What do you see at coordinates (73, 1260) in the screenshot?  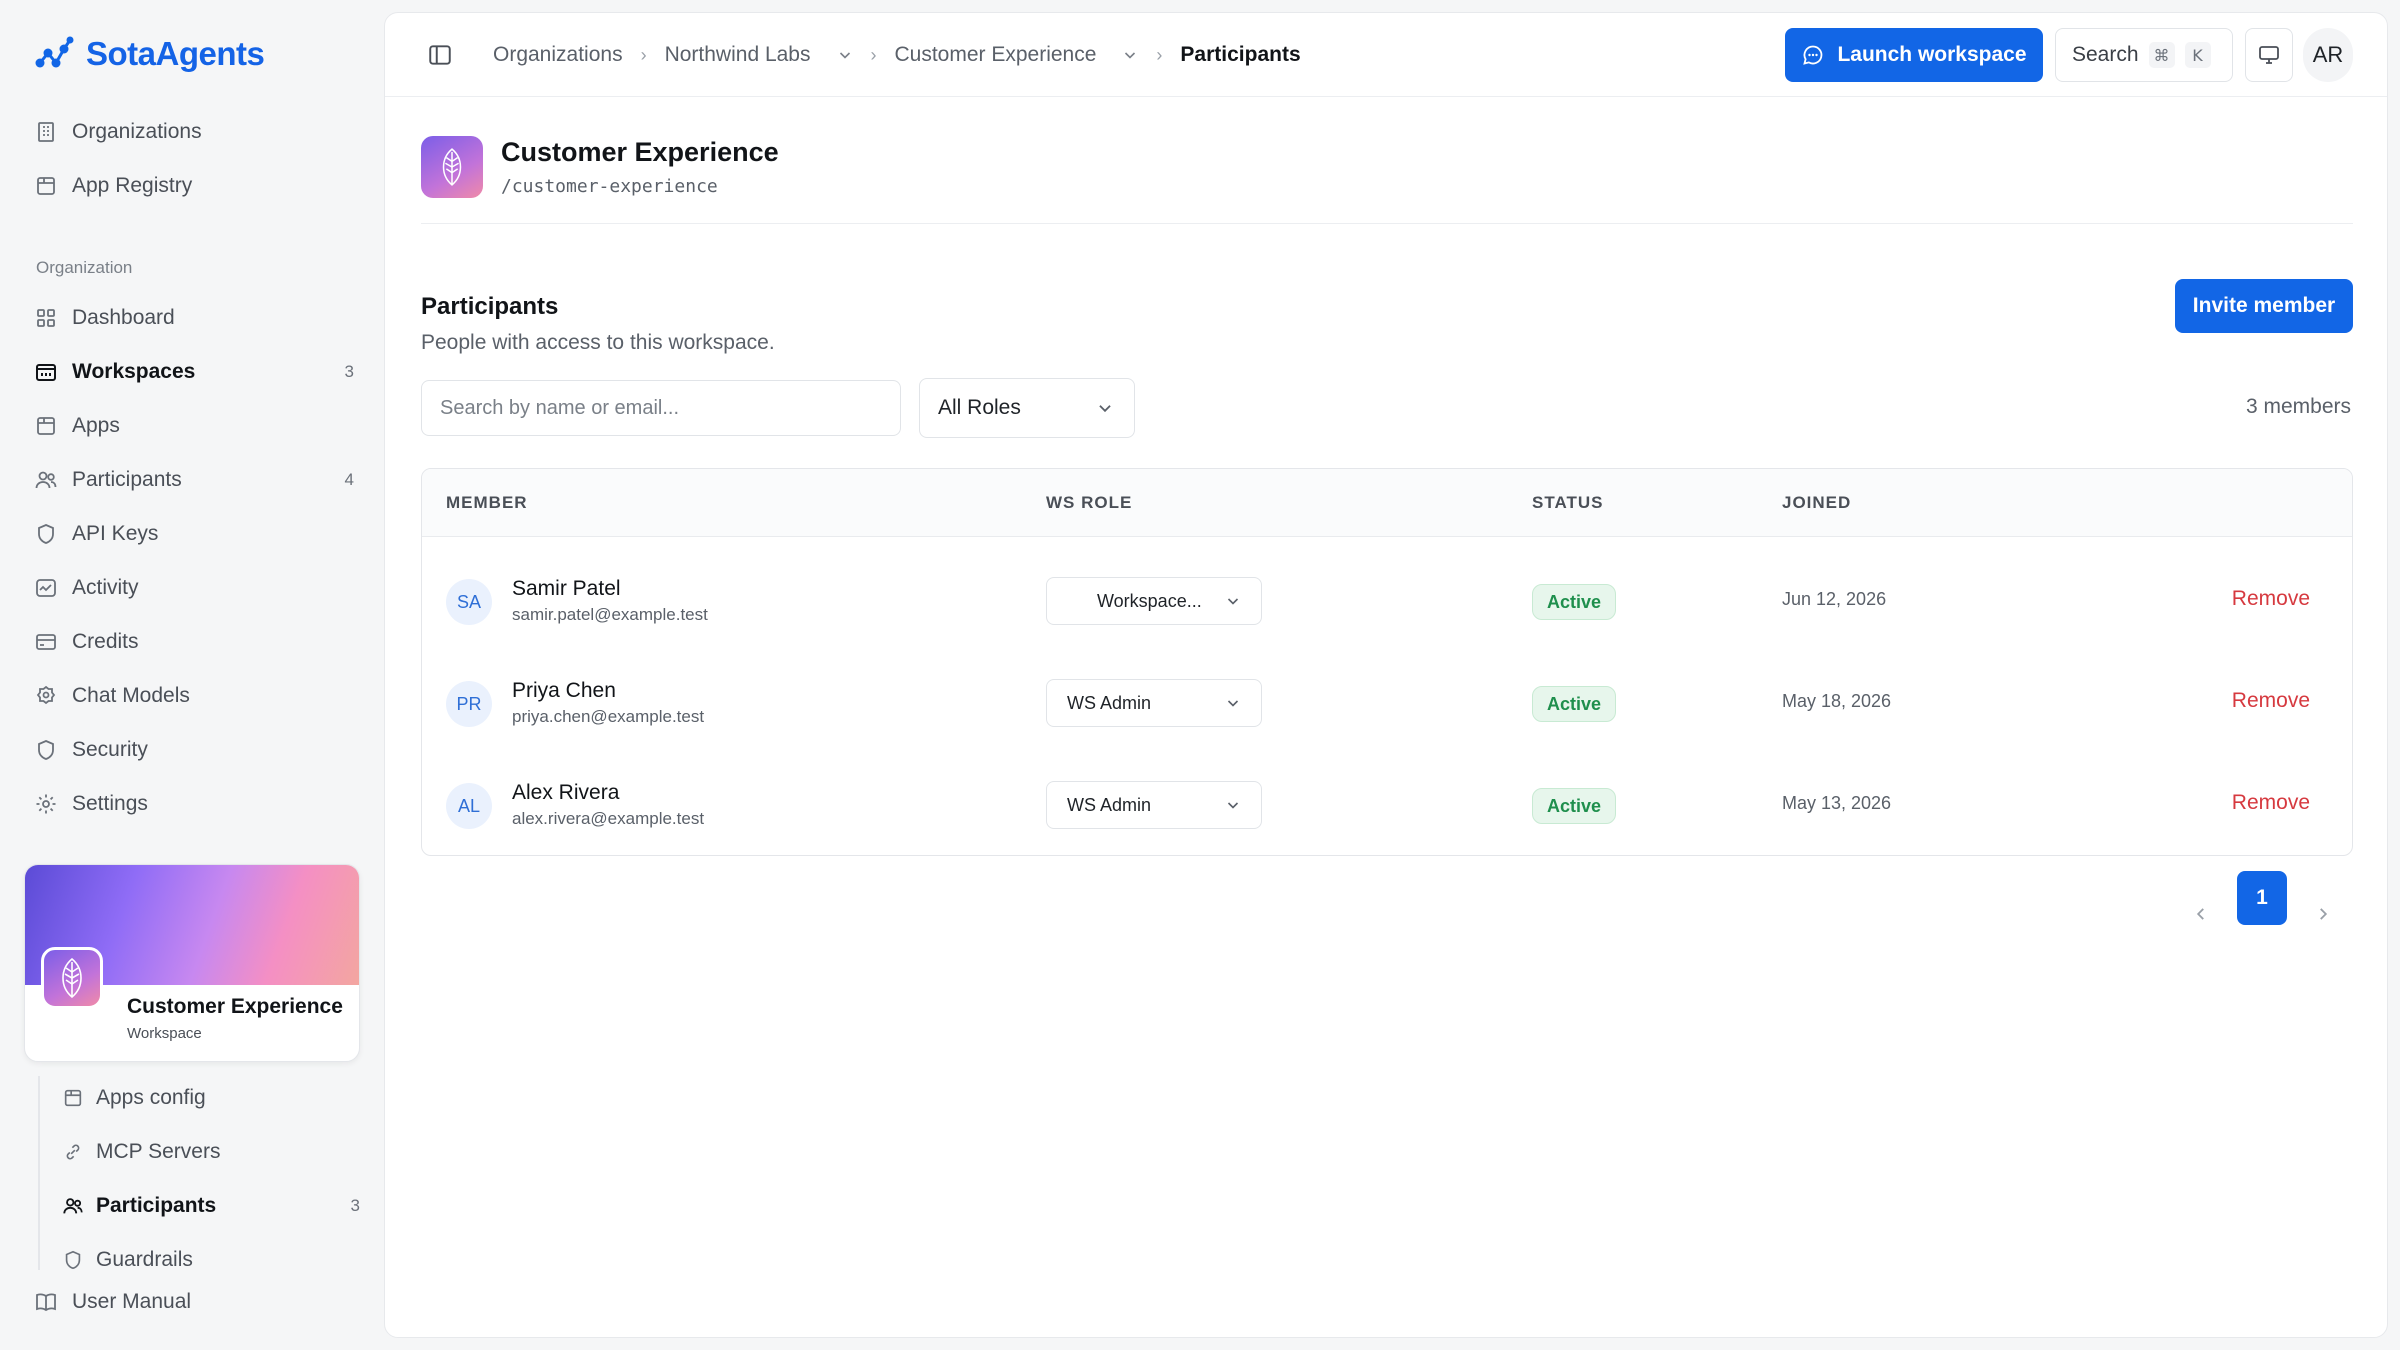 I see `shield-icon` at bounding box center [73, 1260].